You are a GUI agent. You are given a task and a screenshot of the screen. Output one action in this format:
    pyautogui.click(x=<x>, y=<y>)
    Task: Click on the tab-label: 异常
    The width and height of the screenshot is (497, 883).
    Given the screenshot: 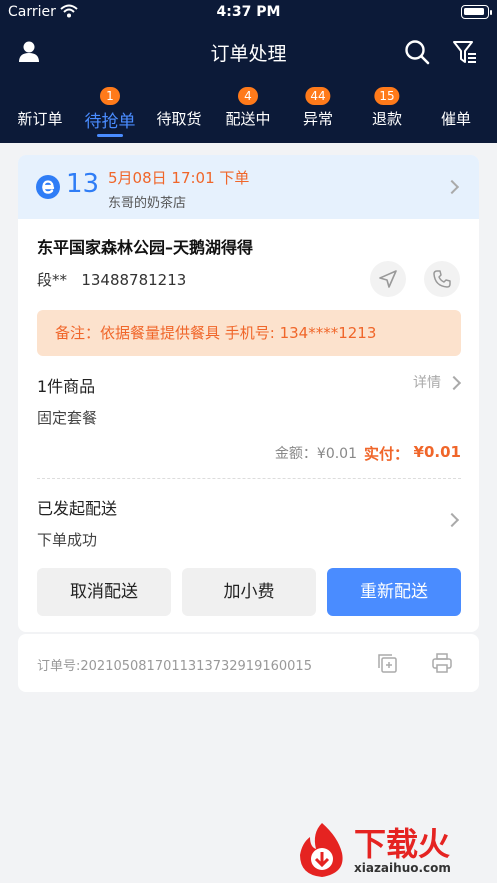 What is the action you would take?
    pyautogui.click(x=317, y=119)
    